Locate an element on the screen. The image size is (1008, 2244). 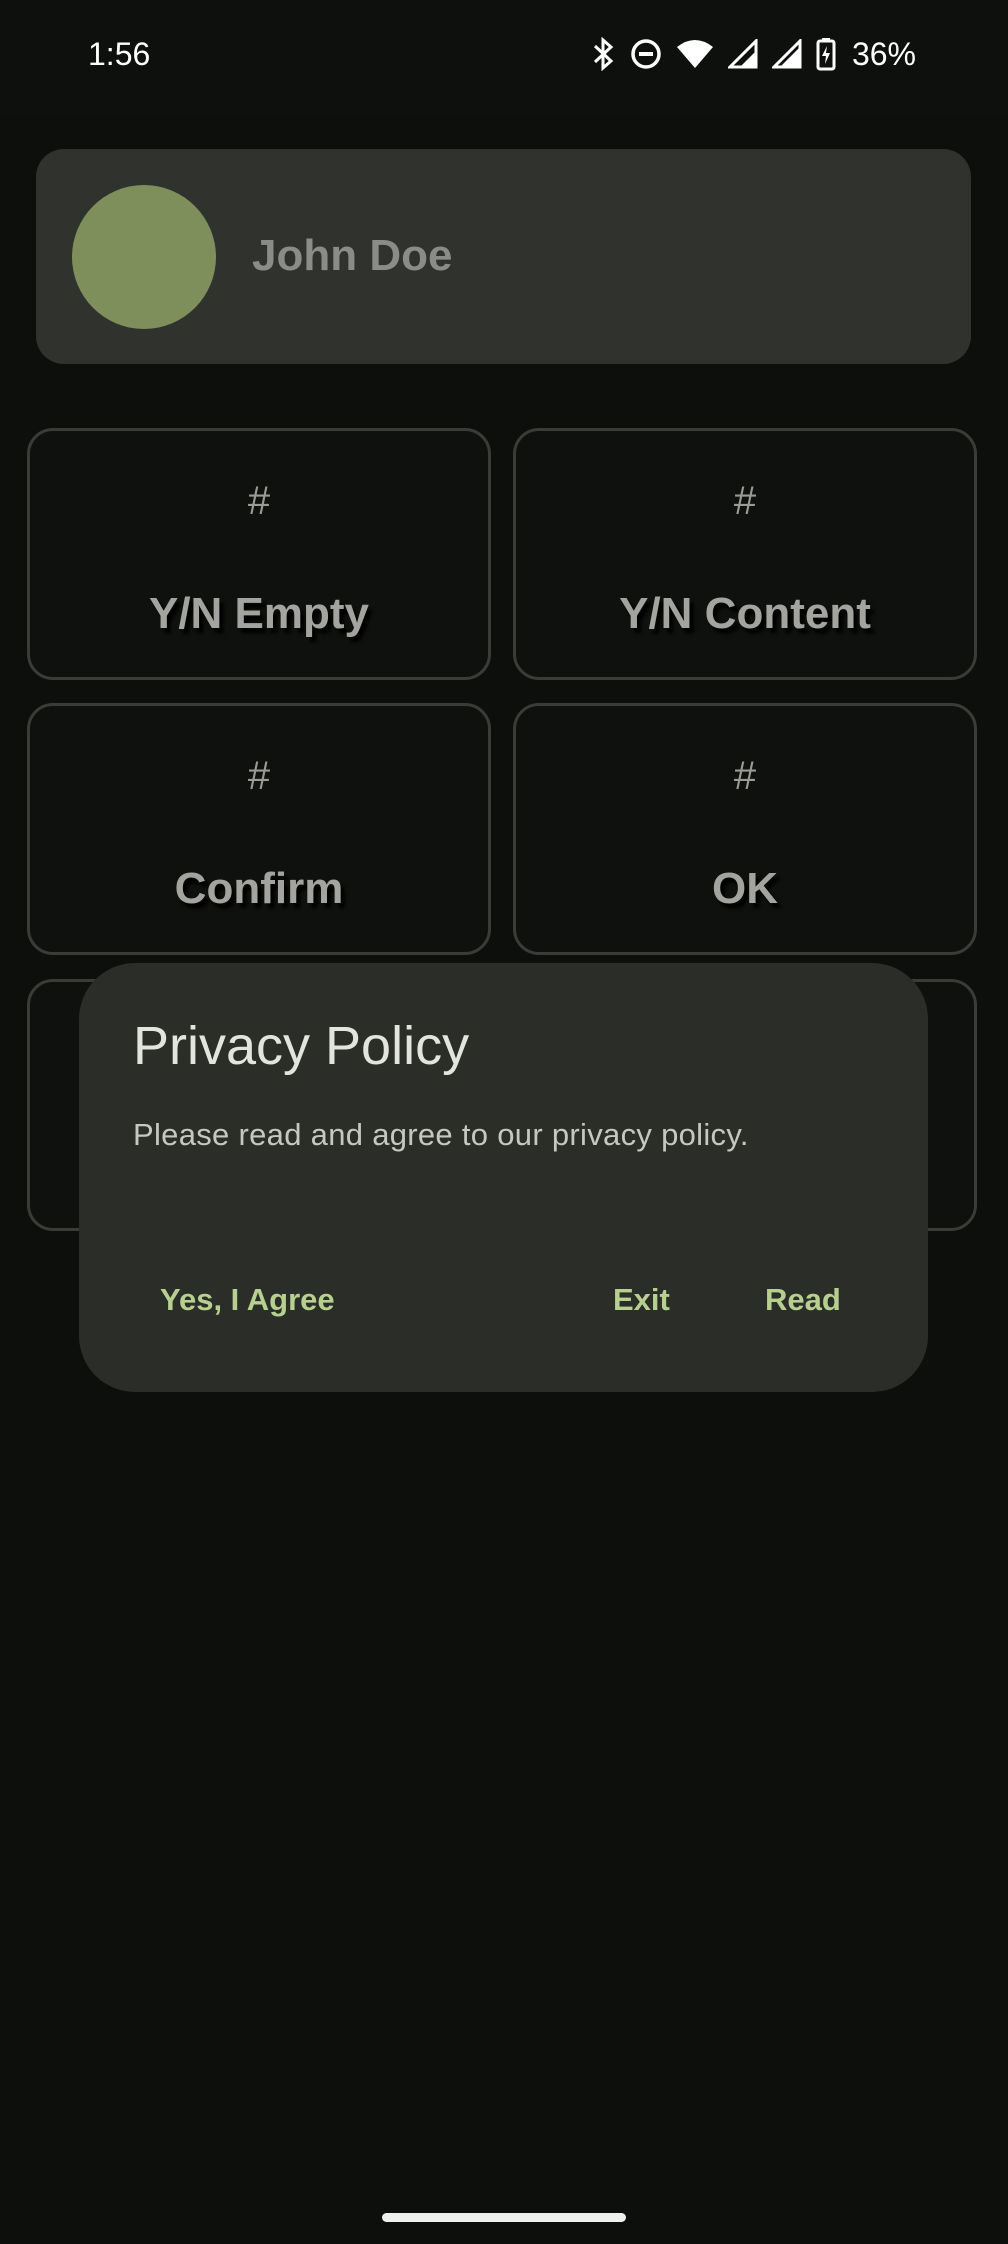
tile-ok: # OK is located at coordinates (745, 829).